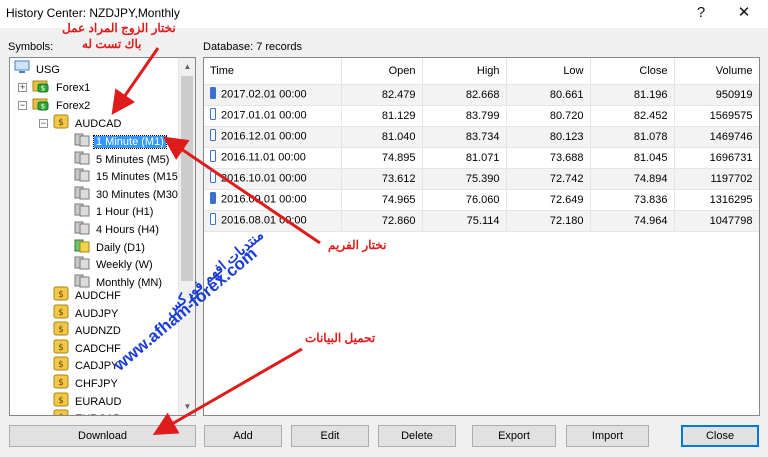 This screenshot has height=457, width=768. I want to click on timeframe-label: 30 Minutes (M30), so click(139, 194).